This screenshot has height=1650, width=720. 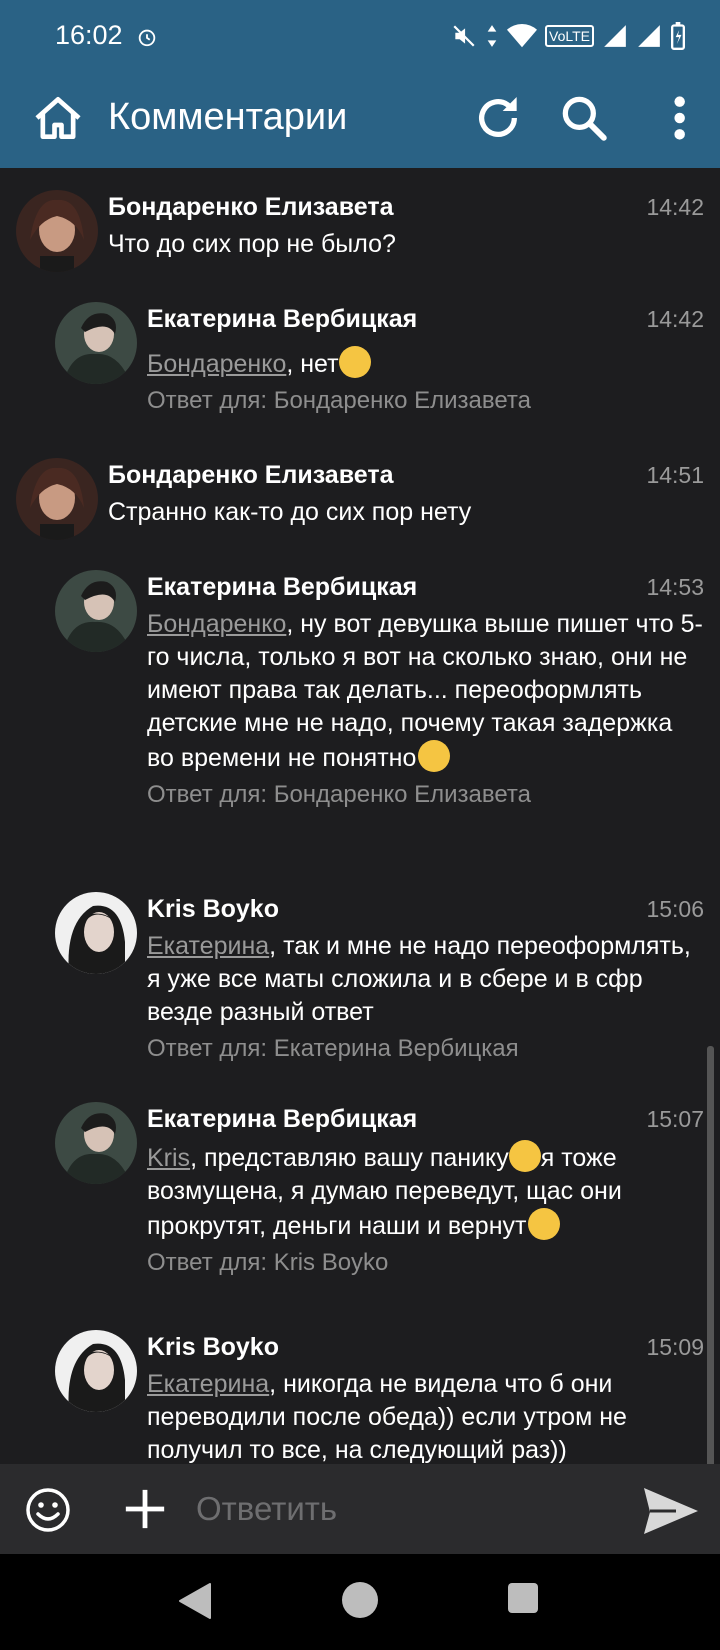 I want to click on nav-home-button, so click(x=360, y=1600).